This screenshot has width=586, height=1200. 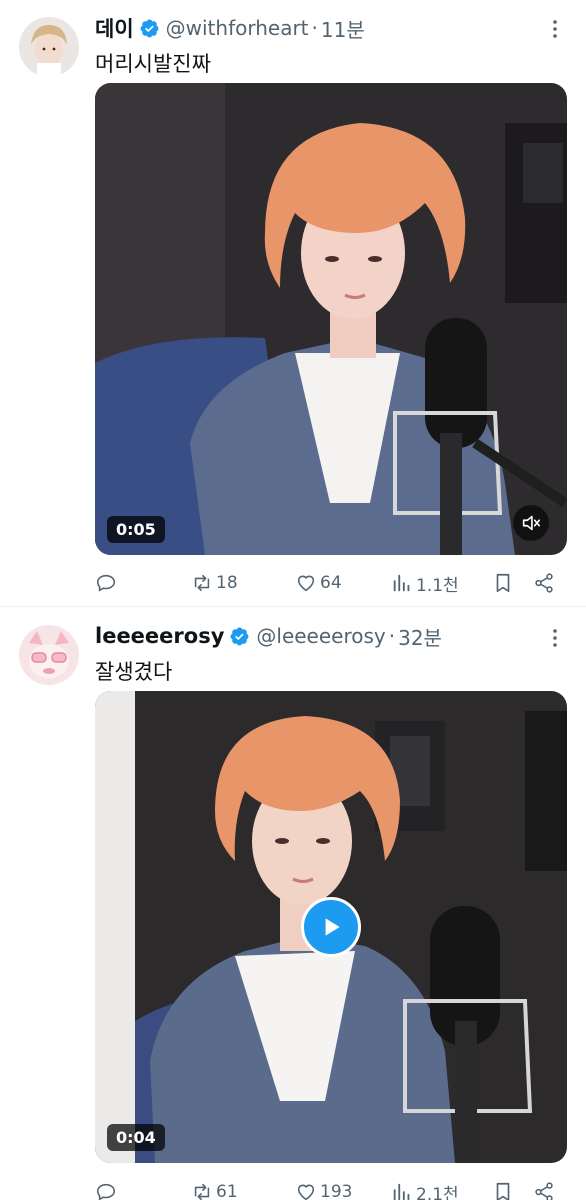 I want to click on retweet-count: 18, so click(x=227, y=583).